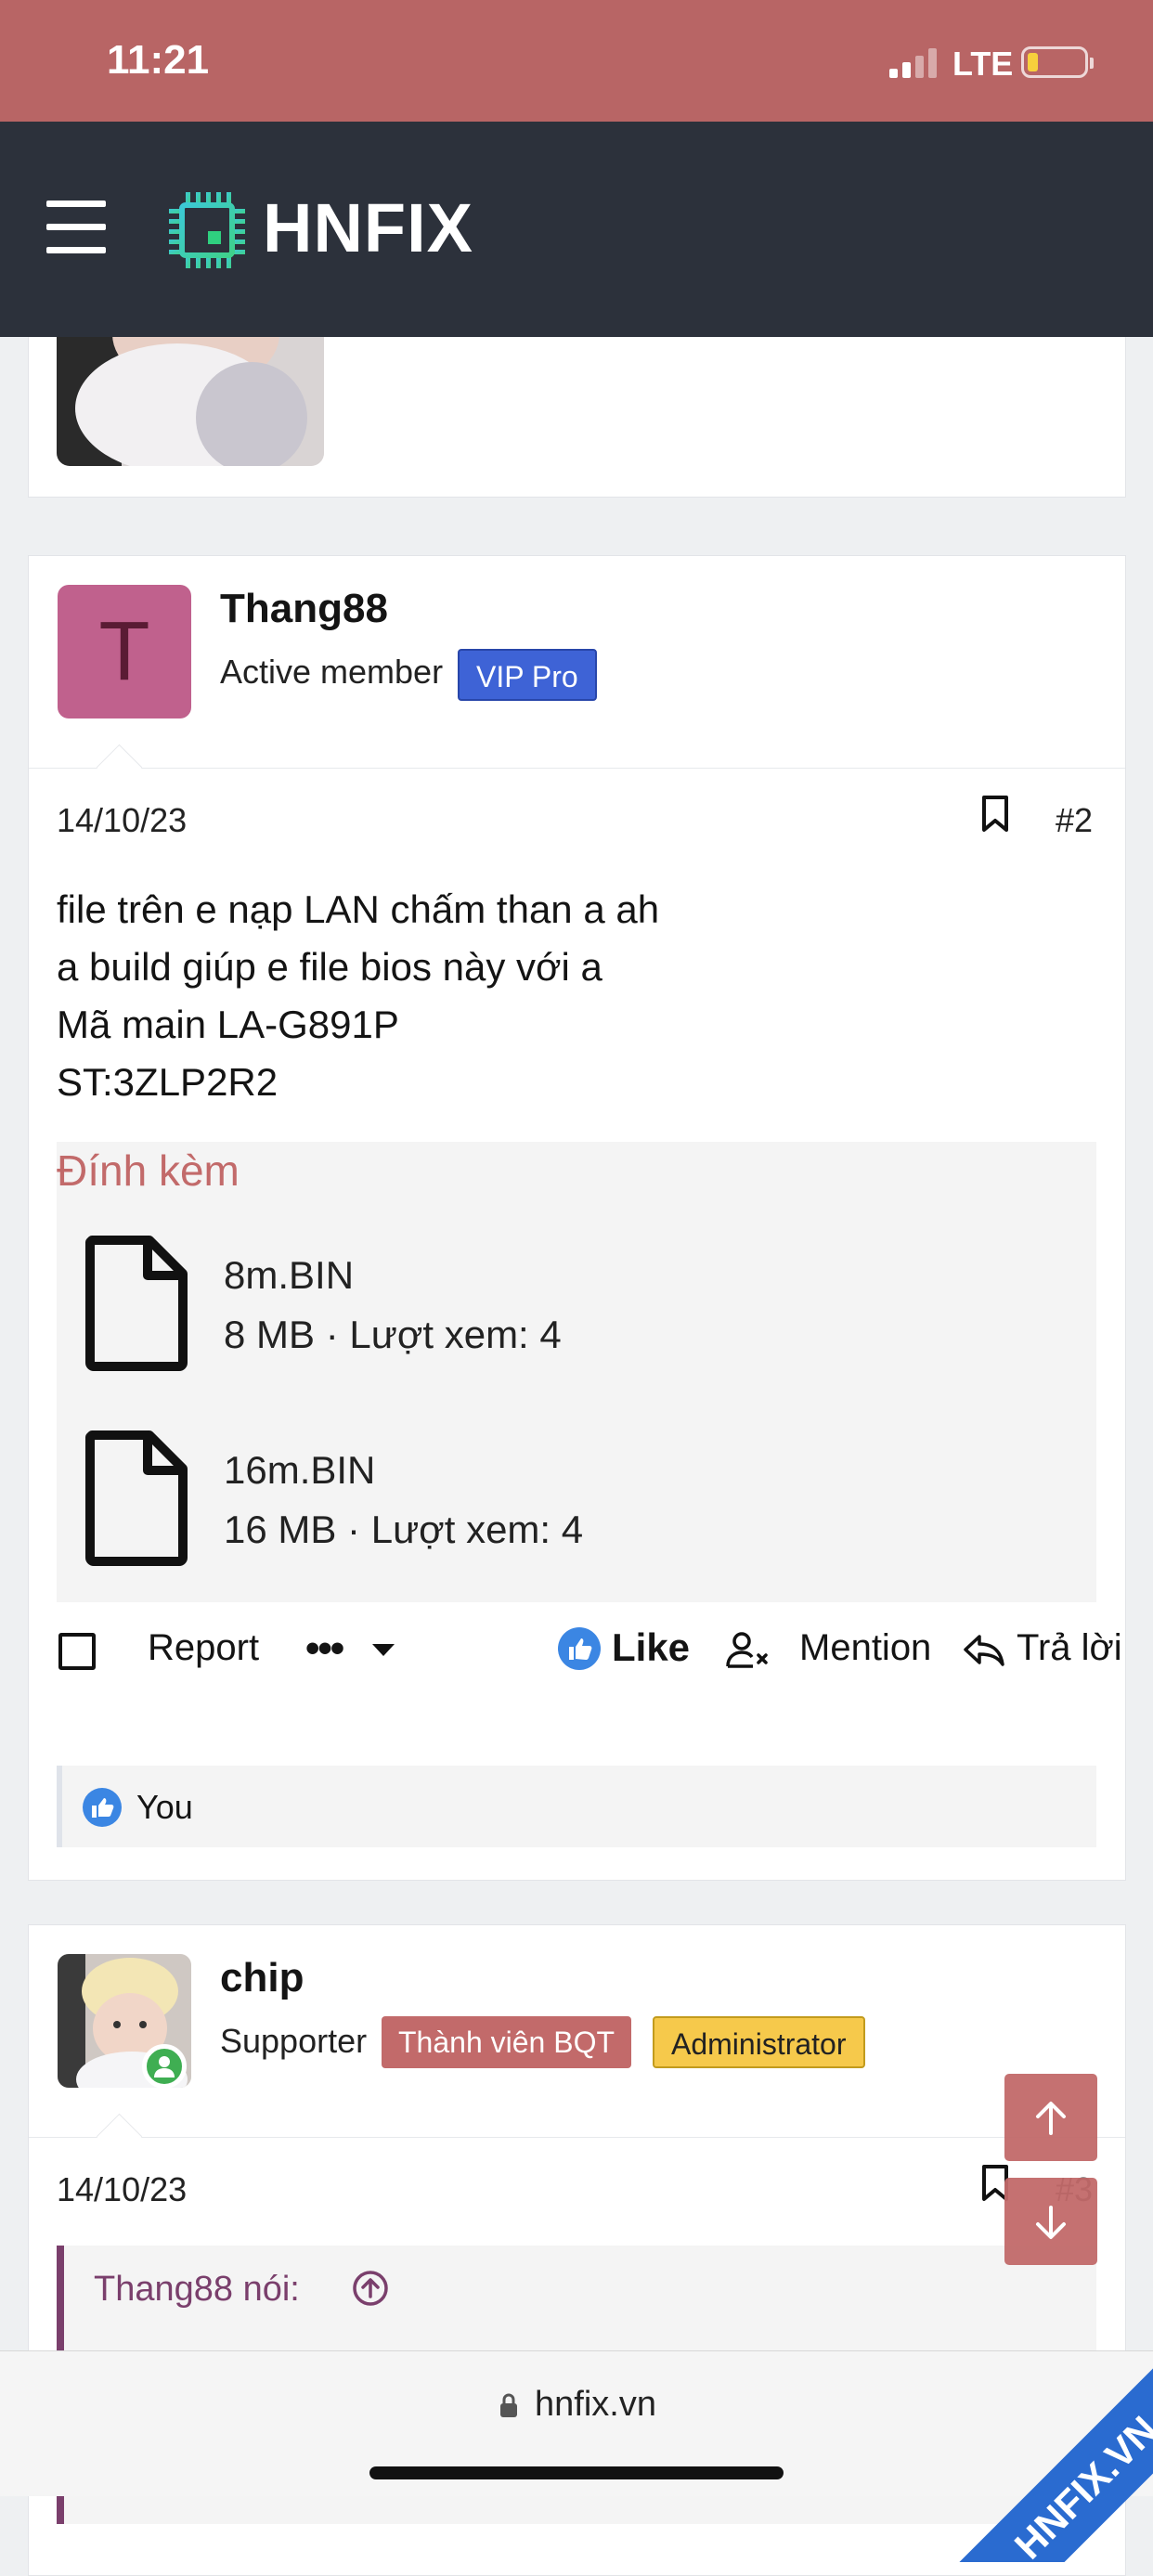 Image resolution: width=1153 pixels, height=2576 pixels. I want to click on battery-icon, so click(1057, 62).